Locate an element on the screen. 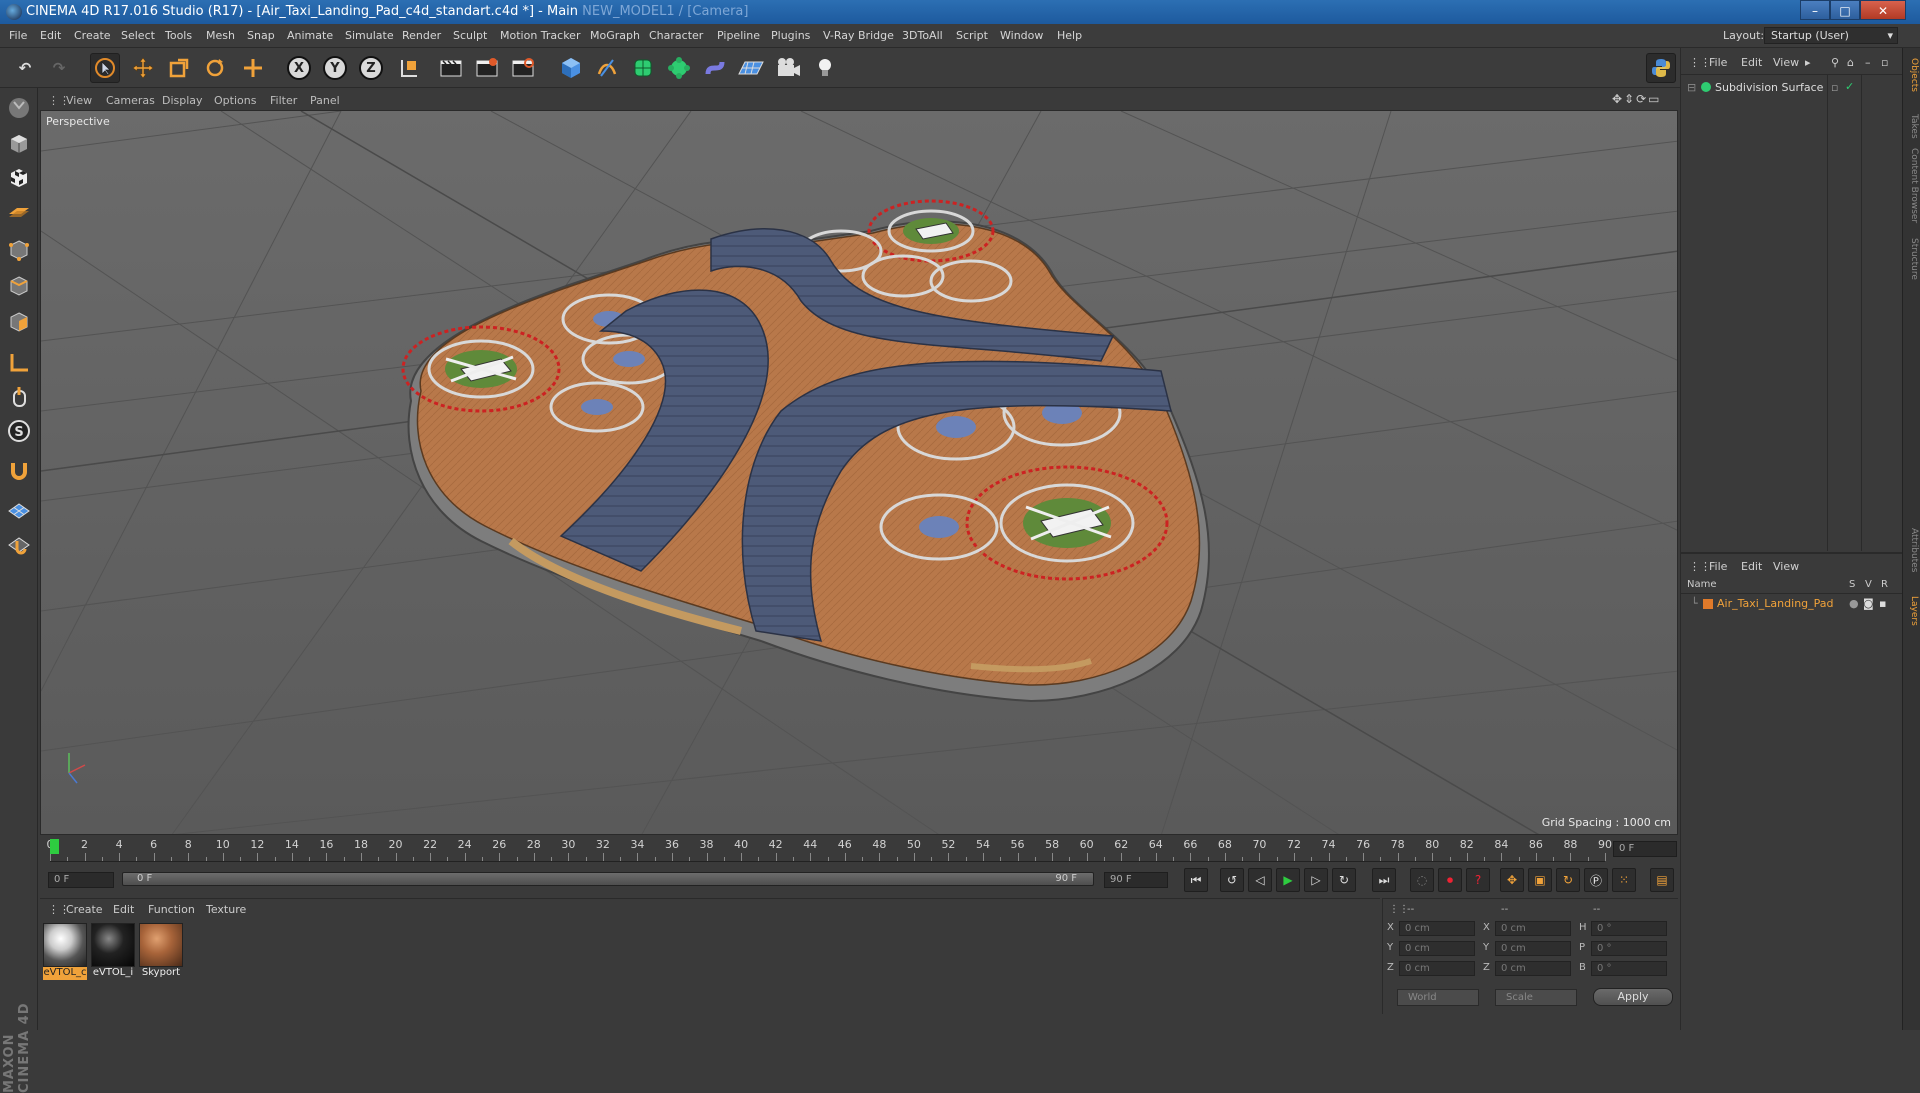 Image resolution: width=1920 pixels, height=1093 pixels. material-menu-texture: Texture is located at coordinates (226, 909).